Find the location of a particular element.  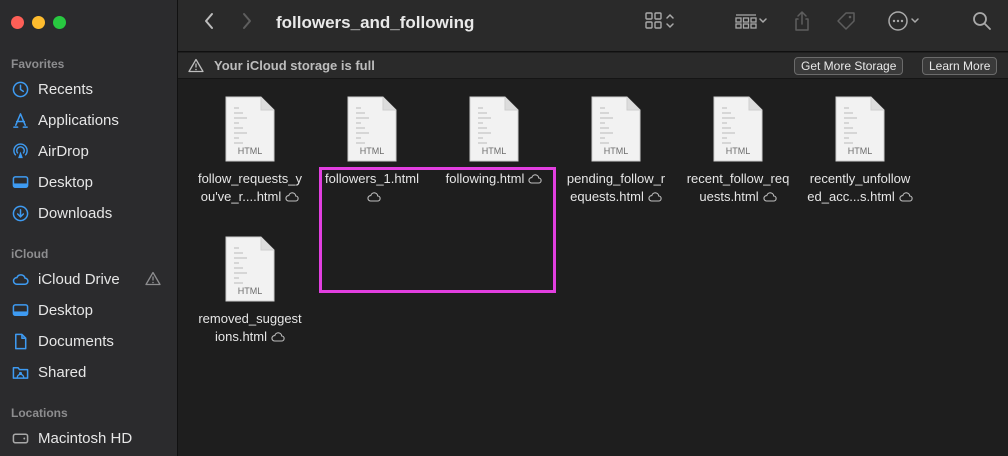

file-name-line: ou've_r....html is located at coordinates (241, 196).